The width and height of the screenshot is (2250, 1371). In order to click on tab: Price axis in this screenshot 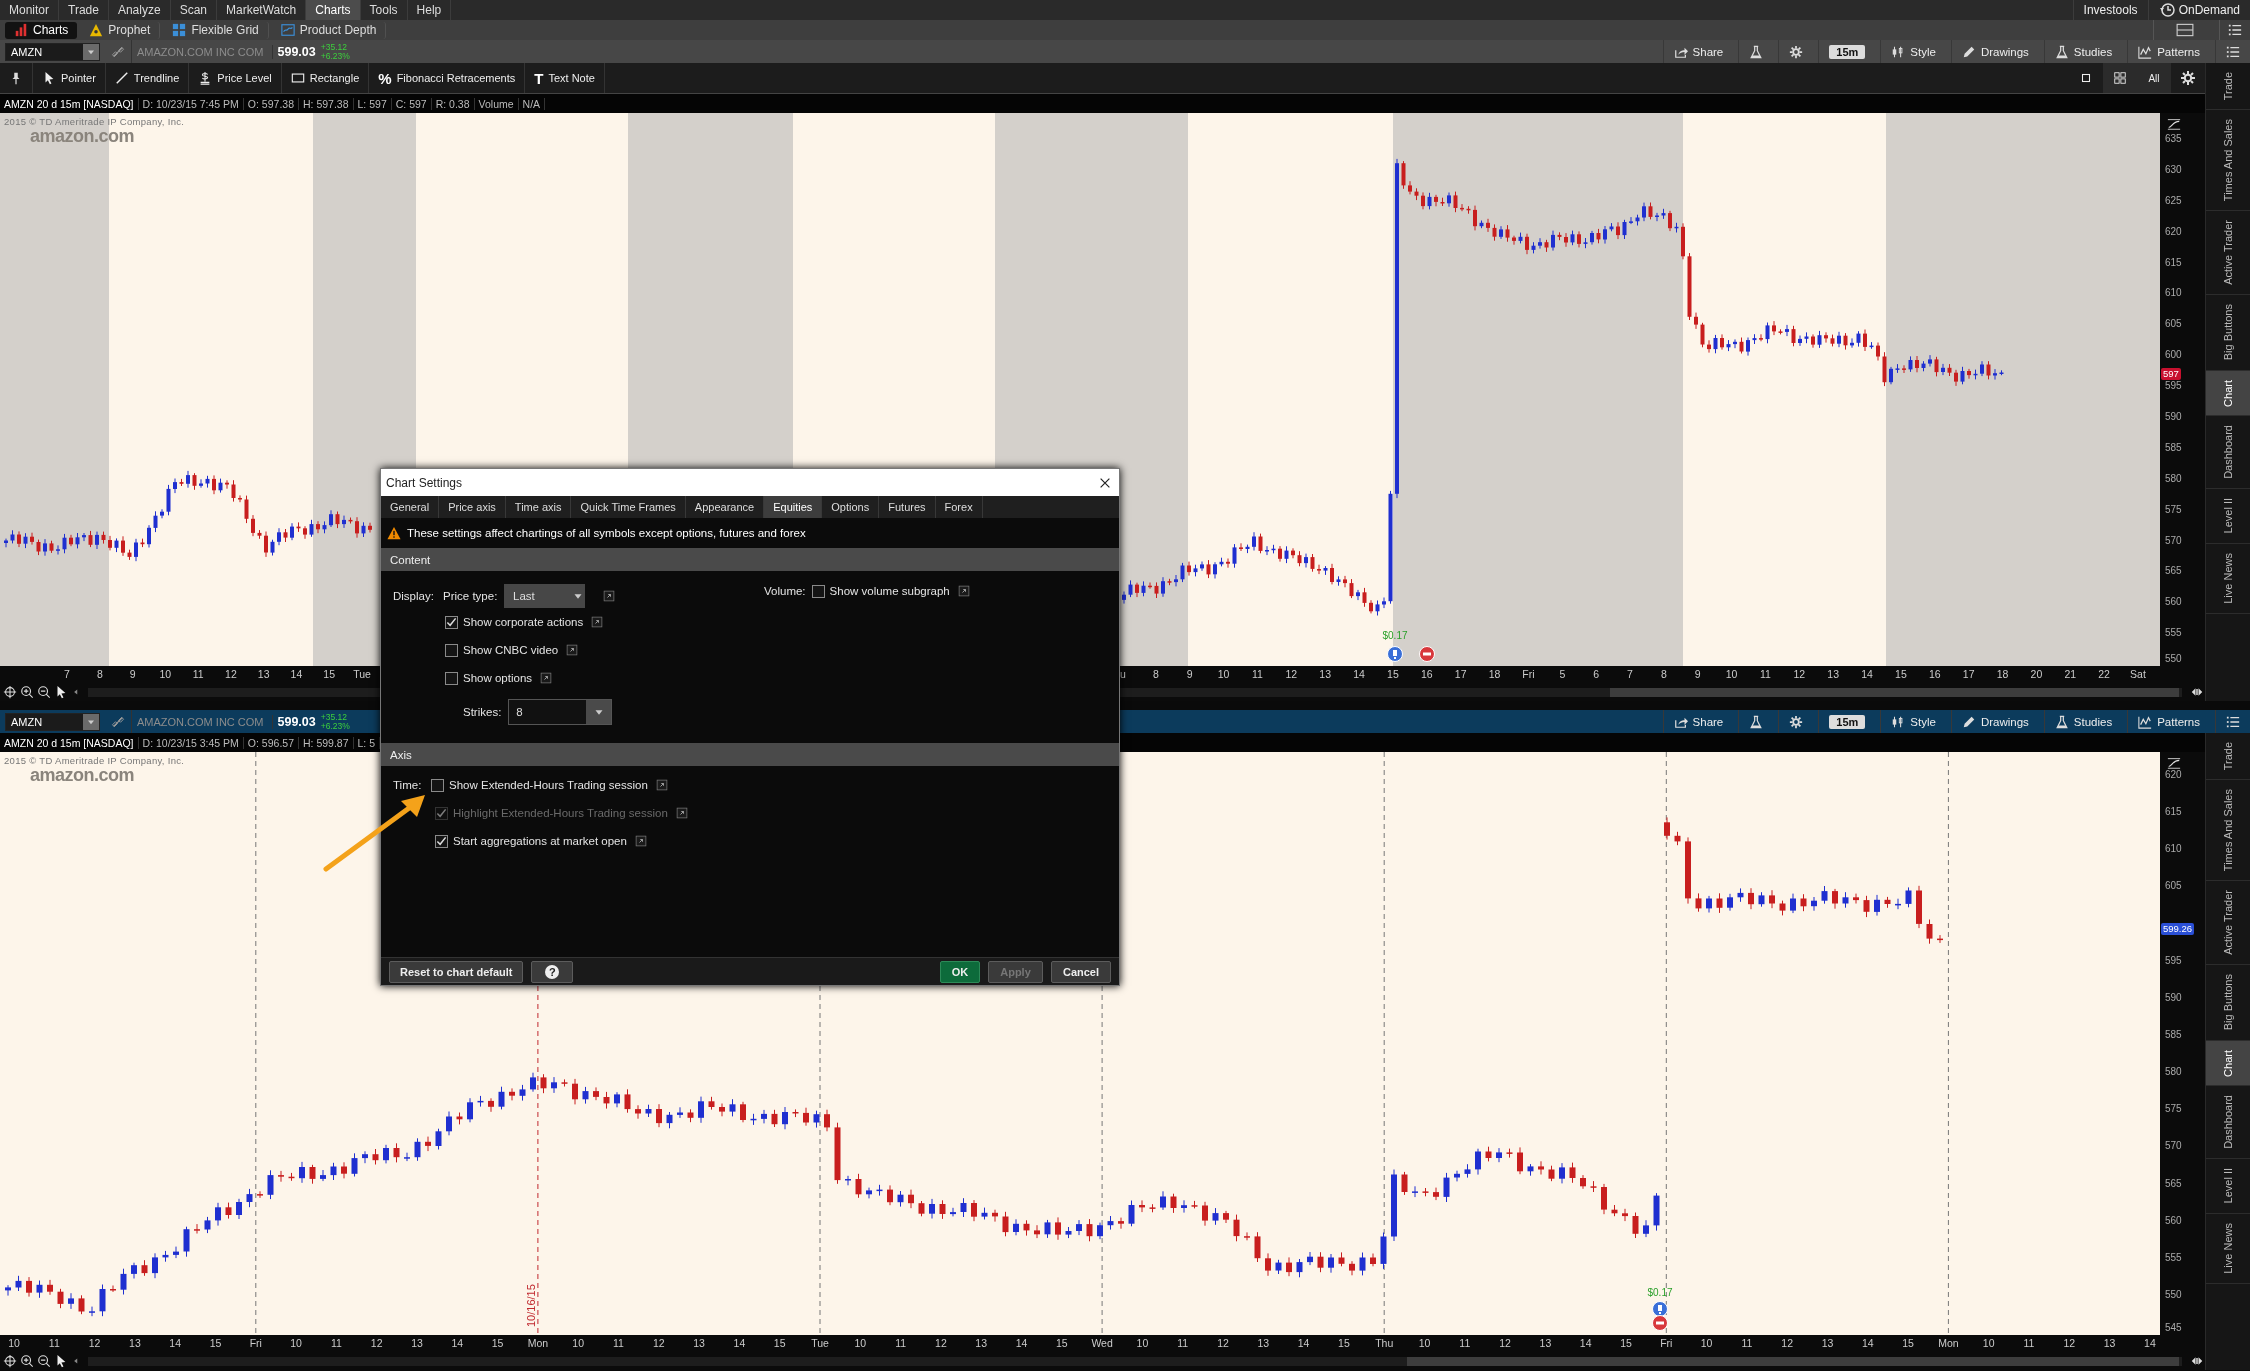, I will do `click(472, 507)`.